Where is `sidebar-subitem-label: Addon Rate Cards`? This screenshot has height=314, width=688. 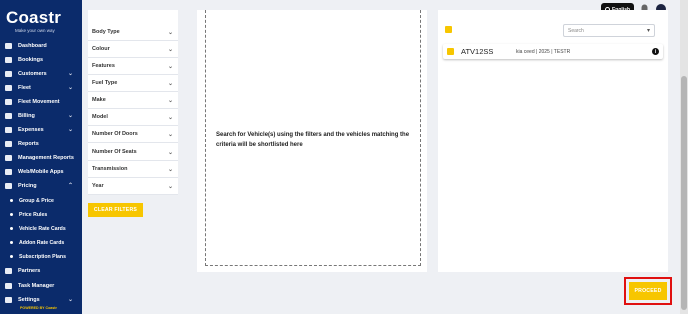 sidebar-subitem-label: Addon Rate Cards is located at coordinates (42, 242).